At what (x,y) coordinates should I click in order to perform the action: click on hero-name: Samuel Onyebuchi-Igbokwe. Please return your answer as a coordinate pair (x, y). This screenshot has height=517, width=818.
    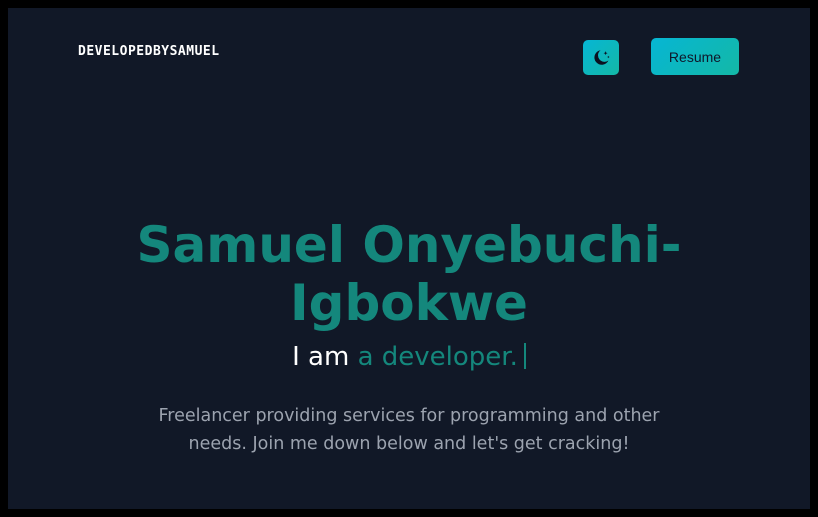
    Looking at the image, I should click on (409, 274).